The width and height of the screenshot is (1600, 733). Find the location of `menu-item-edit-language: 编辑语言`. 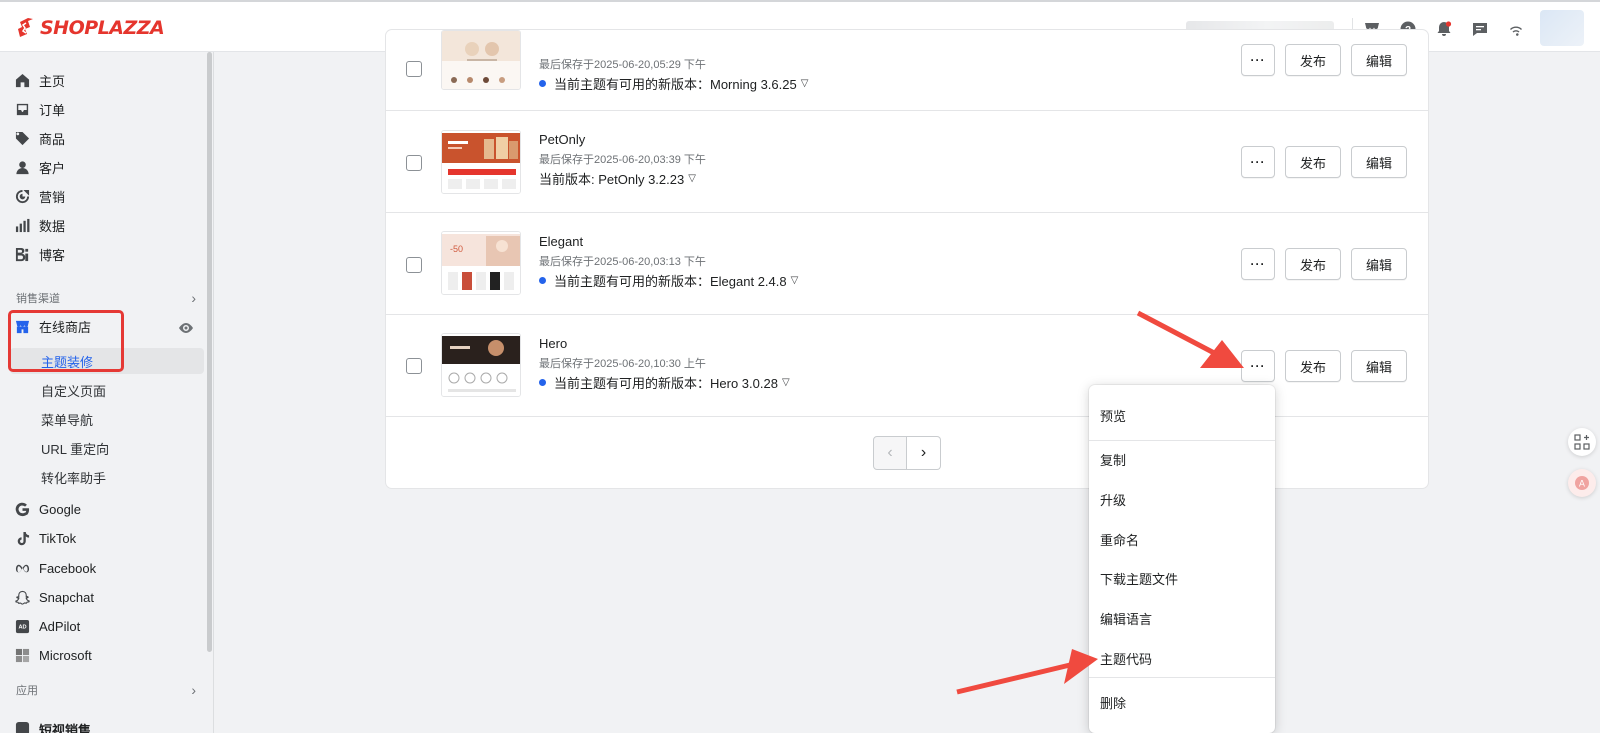

menu-item-edit-language: 编辑语言 is located at coordinates (1182, 618).